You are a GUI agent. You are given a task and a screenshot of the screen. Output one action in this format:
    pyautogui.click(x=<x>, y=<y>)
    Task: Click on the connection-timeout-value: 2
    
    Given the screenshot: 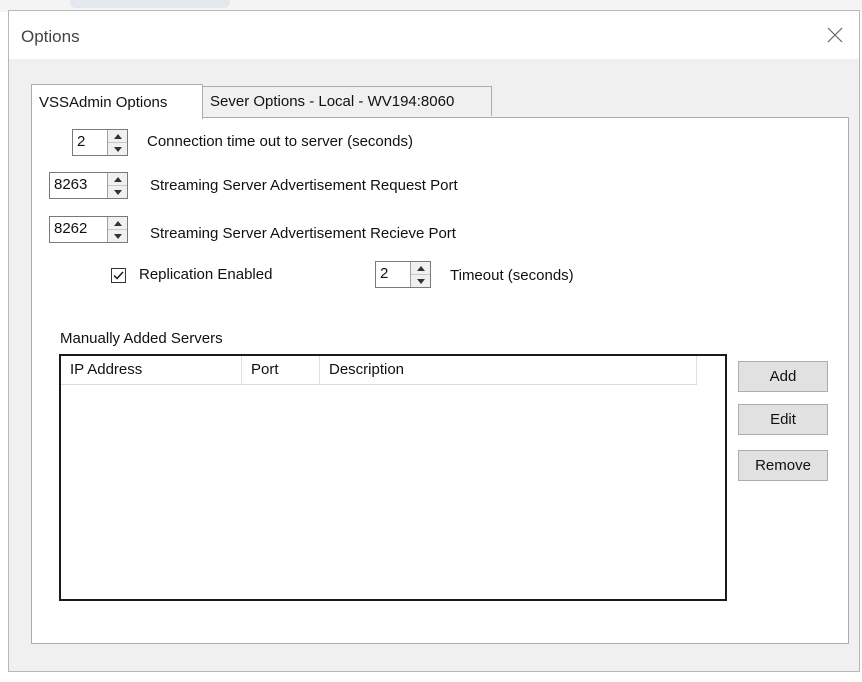 What is the action you would take?
    pyautogui.click(x=90, y=142)
    